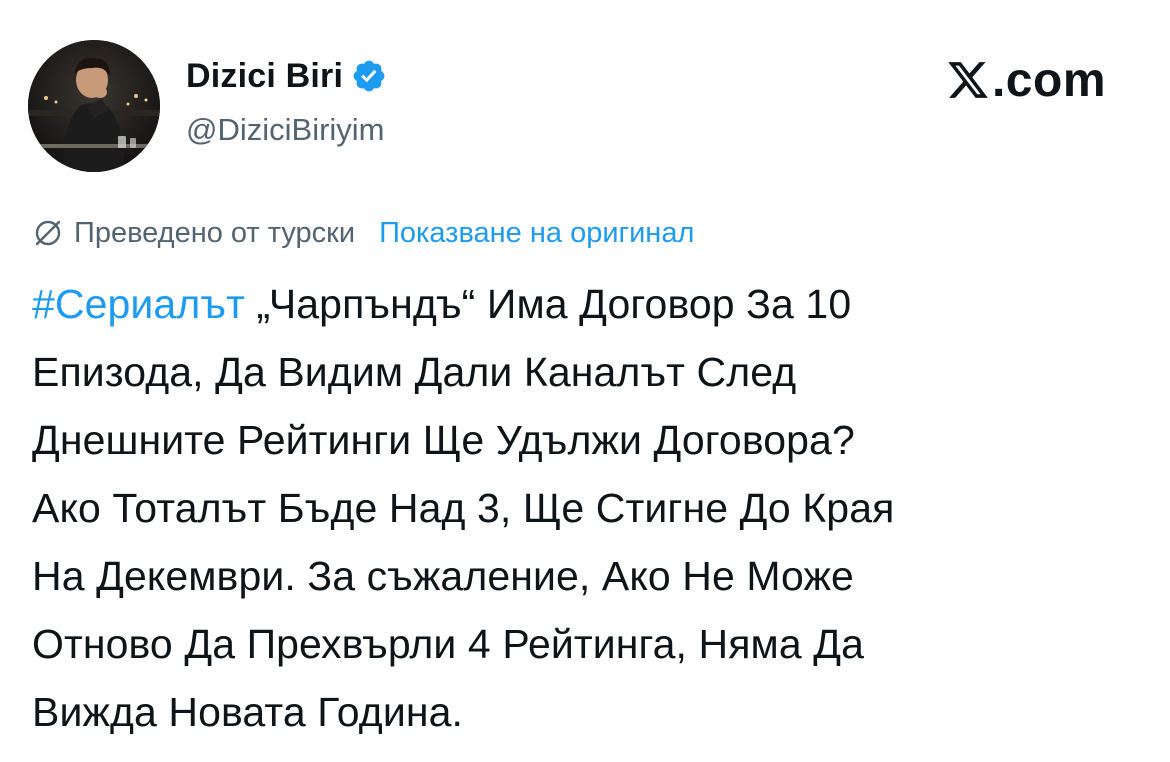 The width and height of the screenshot is (1170, 762). Describe the element at coordinates (369, 76) in the screenshot. I see `verified-badge-icon` at that location.